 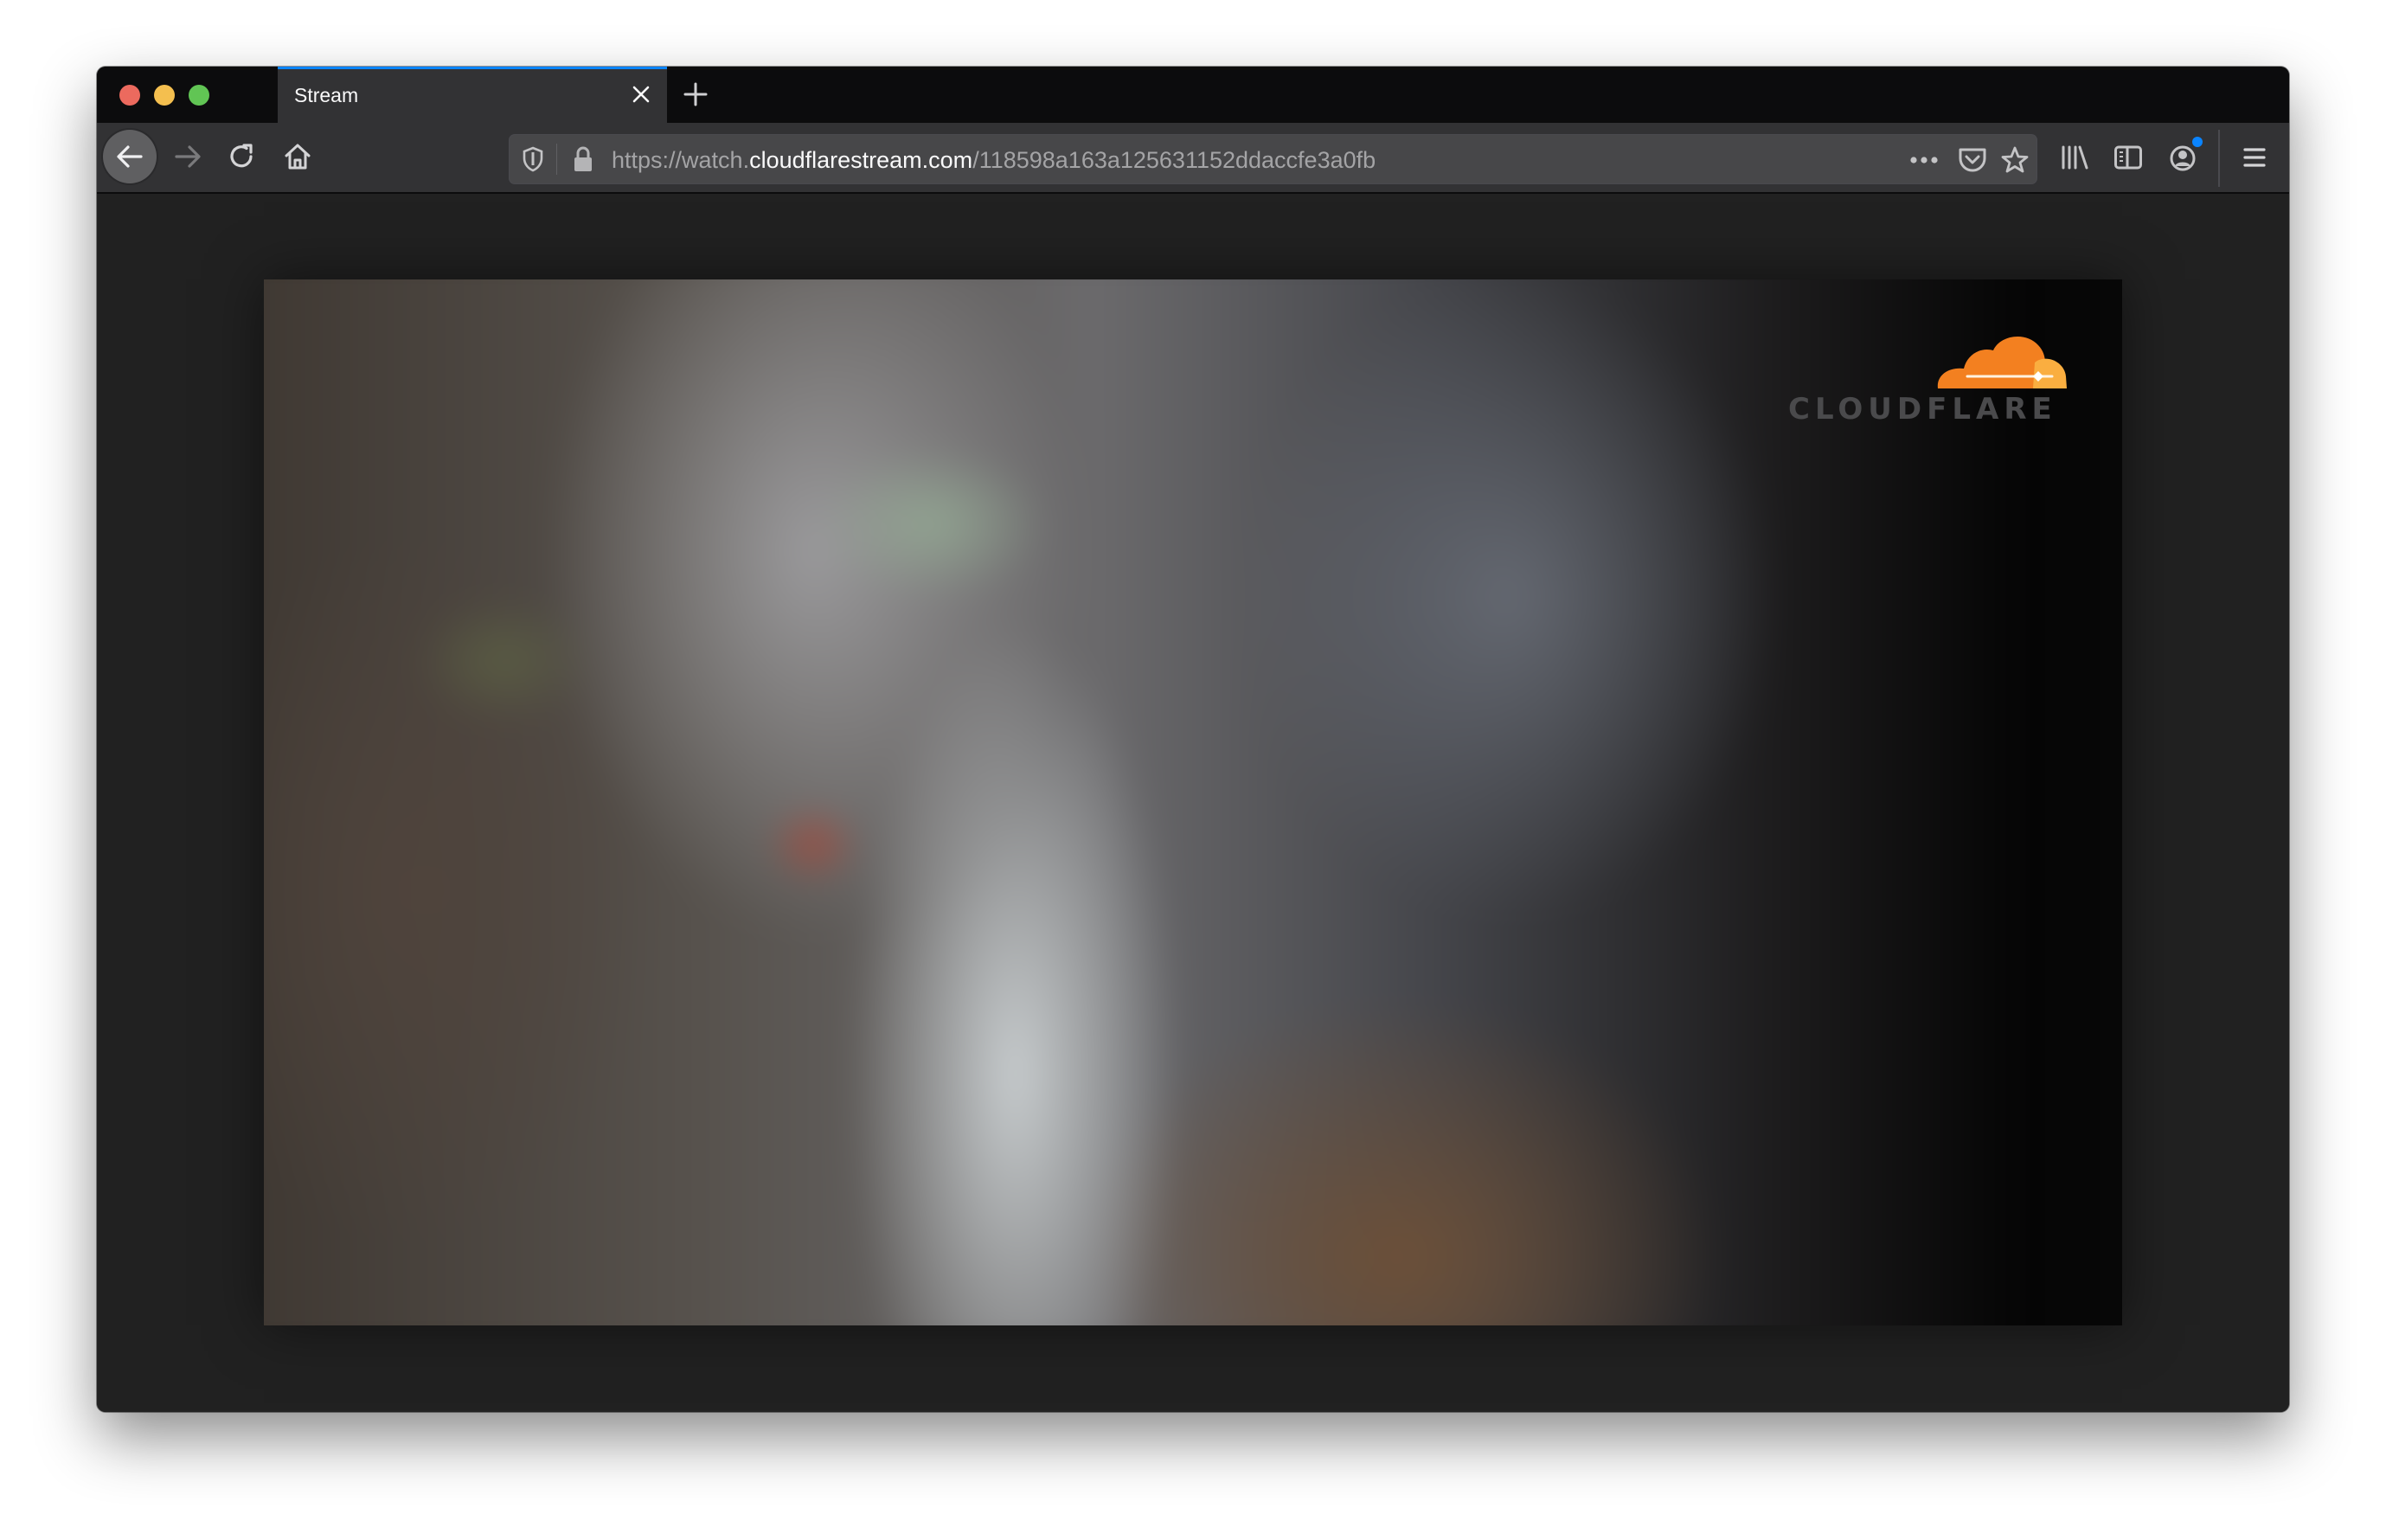 I want to click on window-close-button, so click(x=129, y=95).